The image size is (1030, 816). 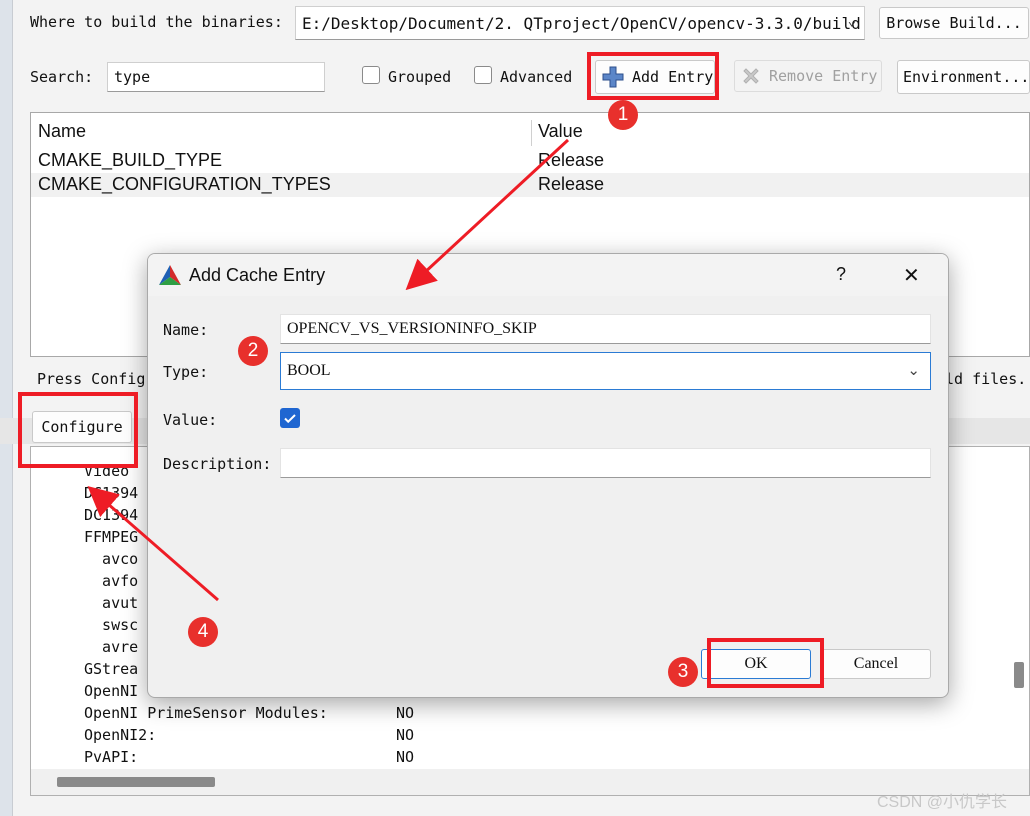 I want to click on highlight-ok, so click(x=765, y=663).